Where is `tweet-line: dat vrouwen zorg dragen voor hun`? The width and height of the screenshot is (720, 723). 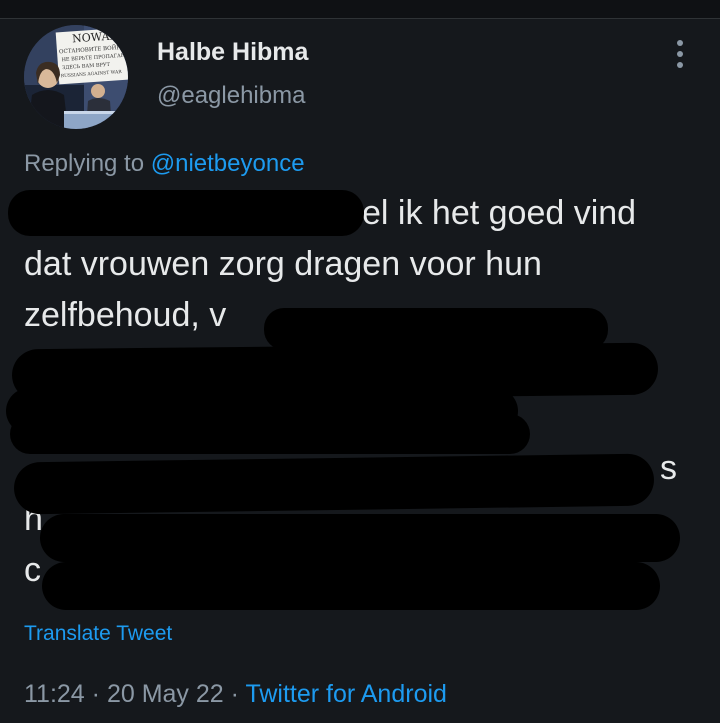 tweet-line: dat vrouwen zorg dragen voor hun is located at coordinates (364, 264).